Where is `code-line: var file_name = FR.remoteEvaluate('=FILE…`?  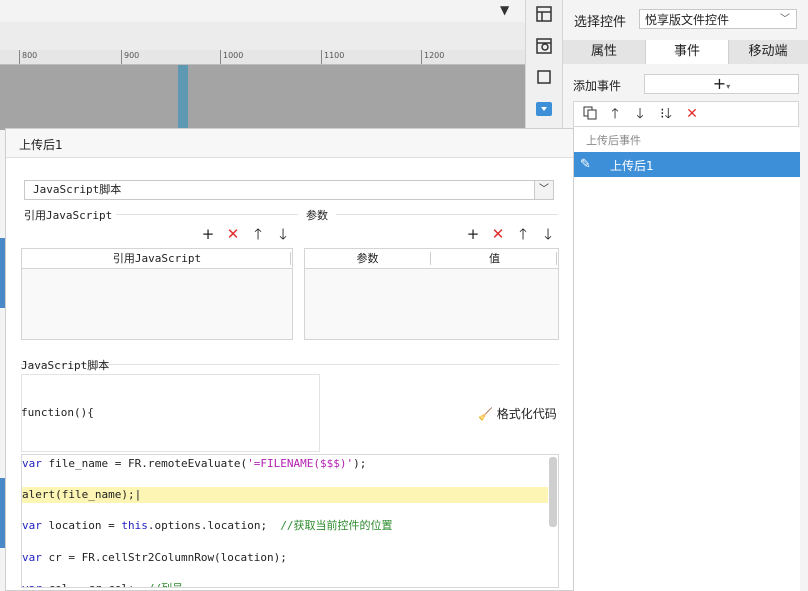
code-line: var file_name = FR.remoteEvaluate('=FILE… is located at coordinates (194, 464).